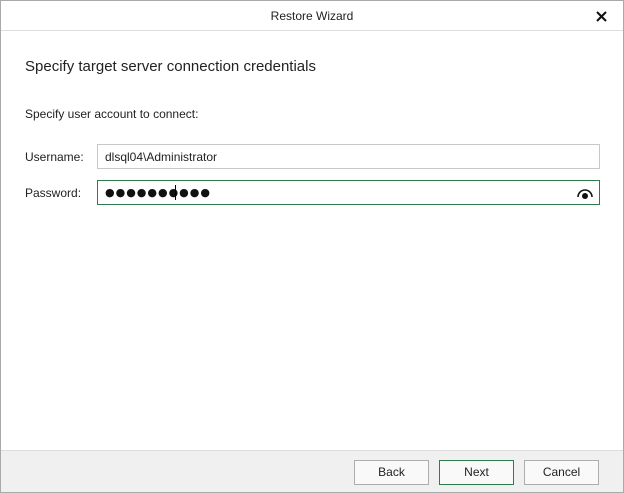 The height and width of the screenshot is (493, 624). I want to click on cancel-button: Cancel, so click(561, 472).